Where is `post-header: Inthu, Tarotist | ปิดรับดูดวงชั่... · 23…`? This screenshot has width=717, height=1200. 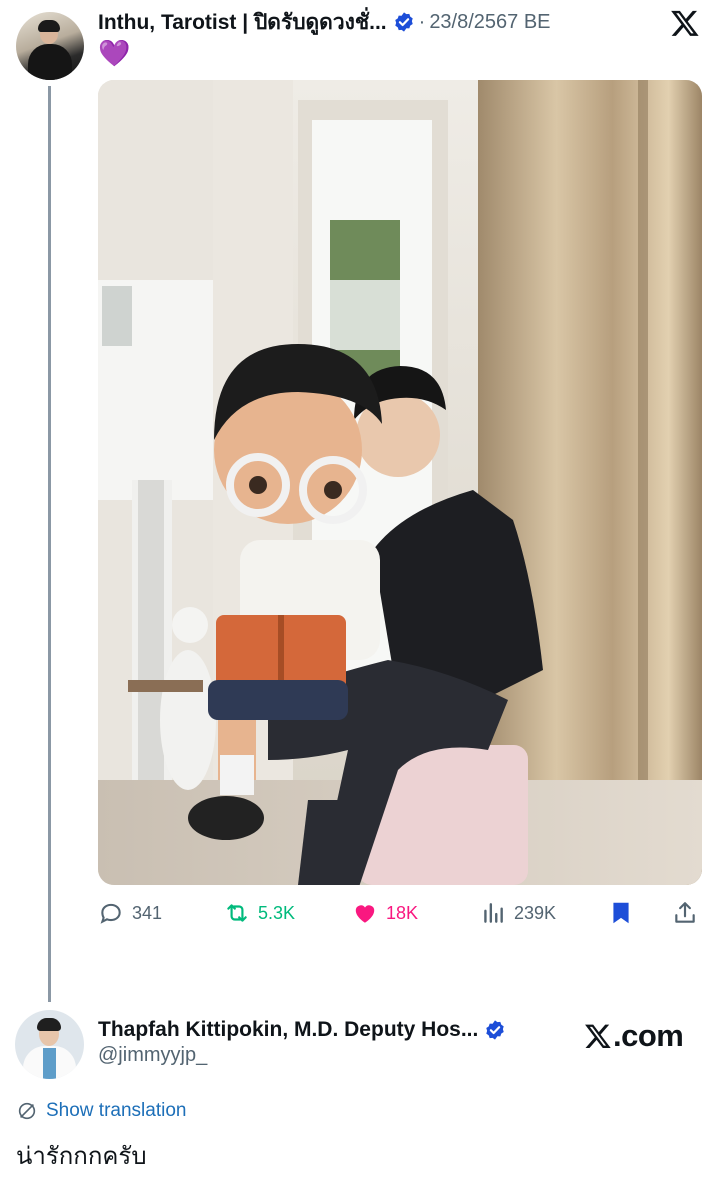
post-header: Inthu, Tarotist | ปิดรับดูดวงชั่... · 23… is located at coordinates (324, 22).